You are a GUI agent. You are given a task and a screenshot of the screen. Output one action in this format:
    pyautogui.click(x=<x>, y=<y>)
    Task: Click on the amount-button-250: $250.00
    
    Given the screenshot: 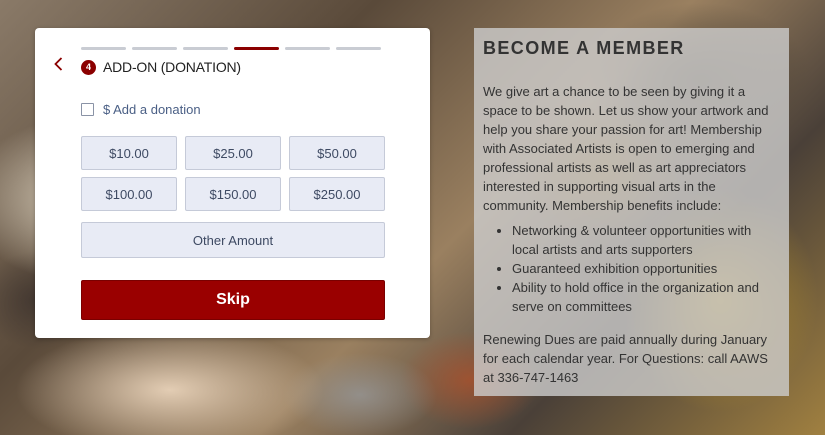 What is the action you would take?
    pyautogui.click(x=337, y=194)
    